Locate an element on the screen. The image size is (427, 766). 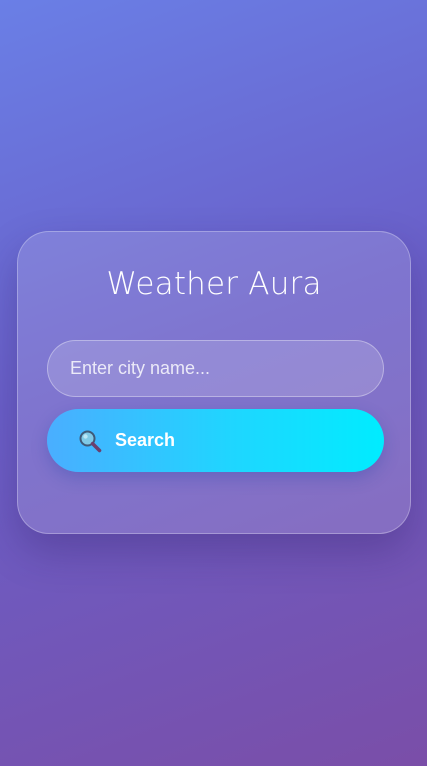
search-button: Search is located at coordinates (215, 440).